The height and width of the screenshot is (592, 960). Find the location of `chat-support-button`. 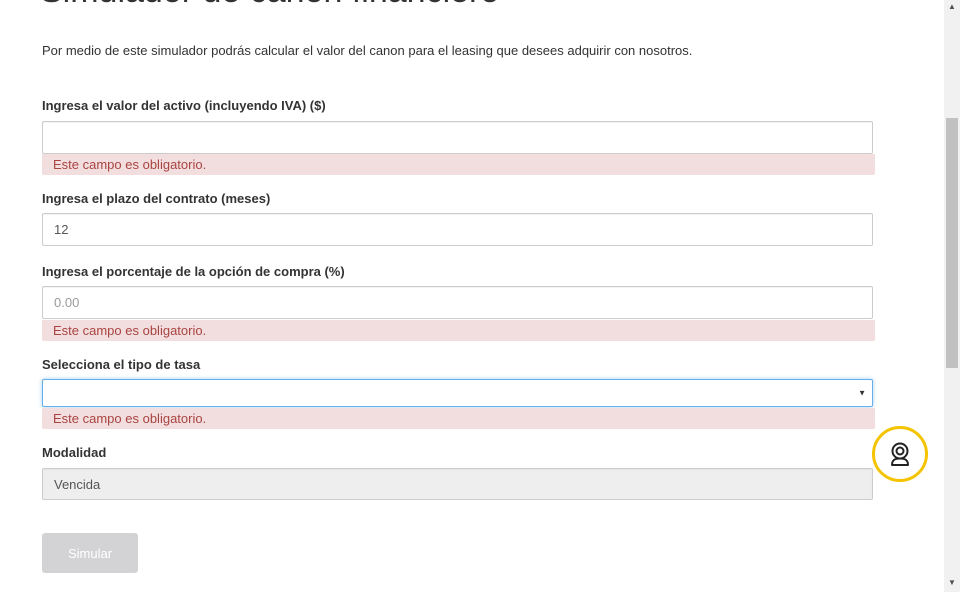

chat-support-button is located at coordinates (900, 454).